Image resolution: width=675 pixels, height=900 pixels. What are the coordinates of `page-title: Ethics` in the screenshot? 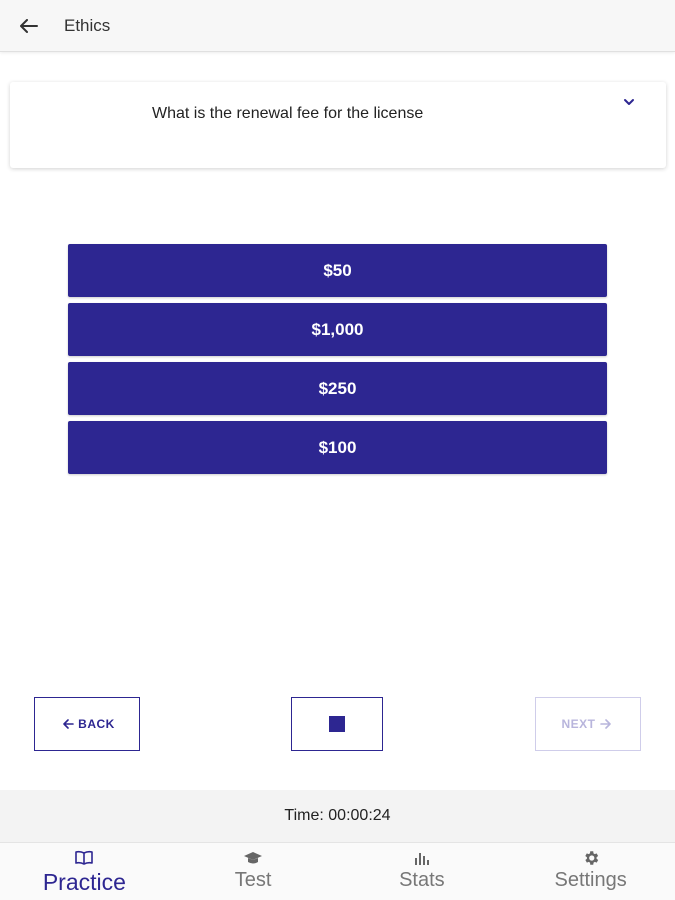 It's located at (87, 25).